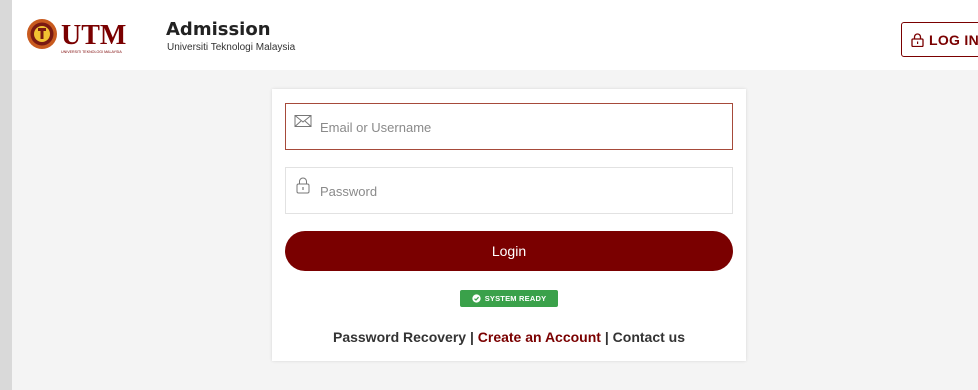 This screenshot has height=390, width=978. I want to click on left-edge, so click(6, 195).